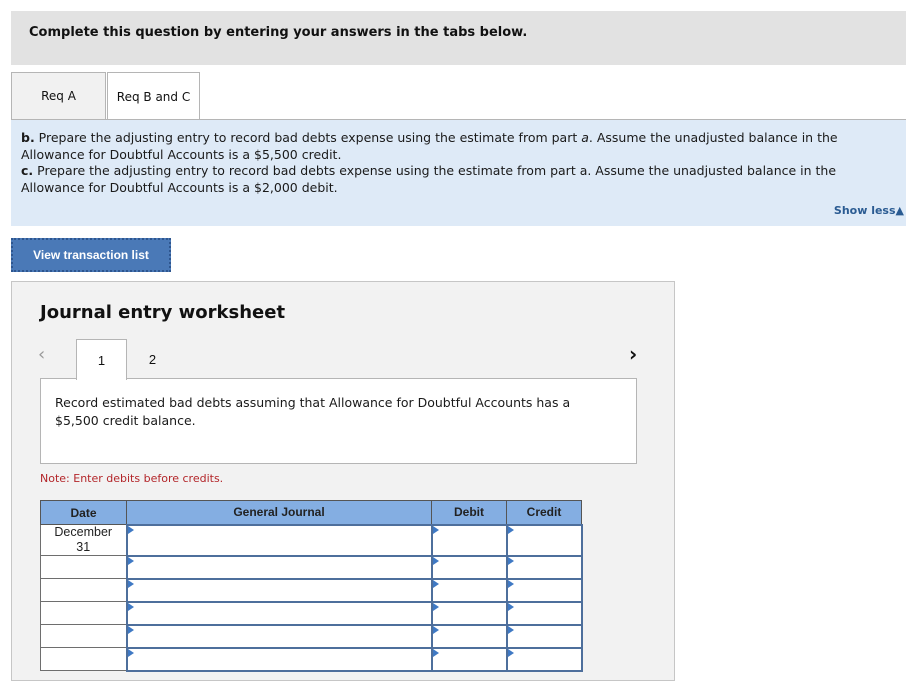  Describe the element at coordinates (469, 512) in the screenshot. I see `header-debit: Debit` at that location.